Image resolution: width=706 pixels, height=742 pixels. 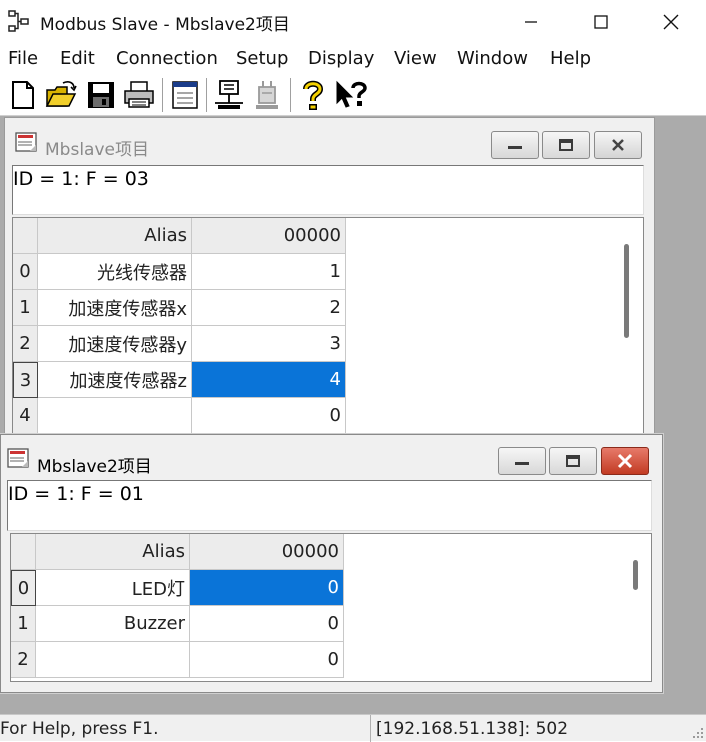 I want to click on maximize-icon, so click(x=601, y=22).